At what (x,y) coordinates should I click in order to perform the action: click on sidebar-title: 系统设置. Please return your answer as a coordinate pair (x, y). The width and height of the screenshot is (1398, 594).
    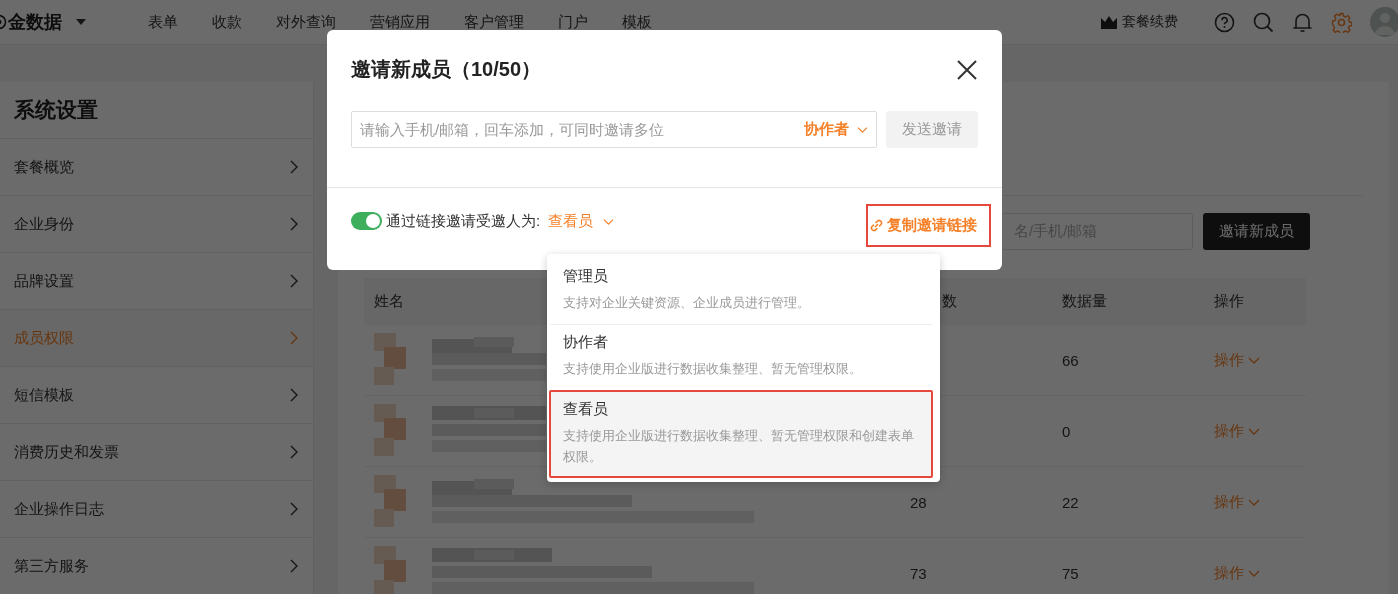
    Looking at the image, I should click on (156, 110).